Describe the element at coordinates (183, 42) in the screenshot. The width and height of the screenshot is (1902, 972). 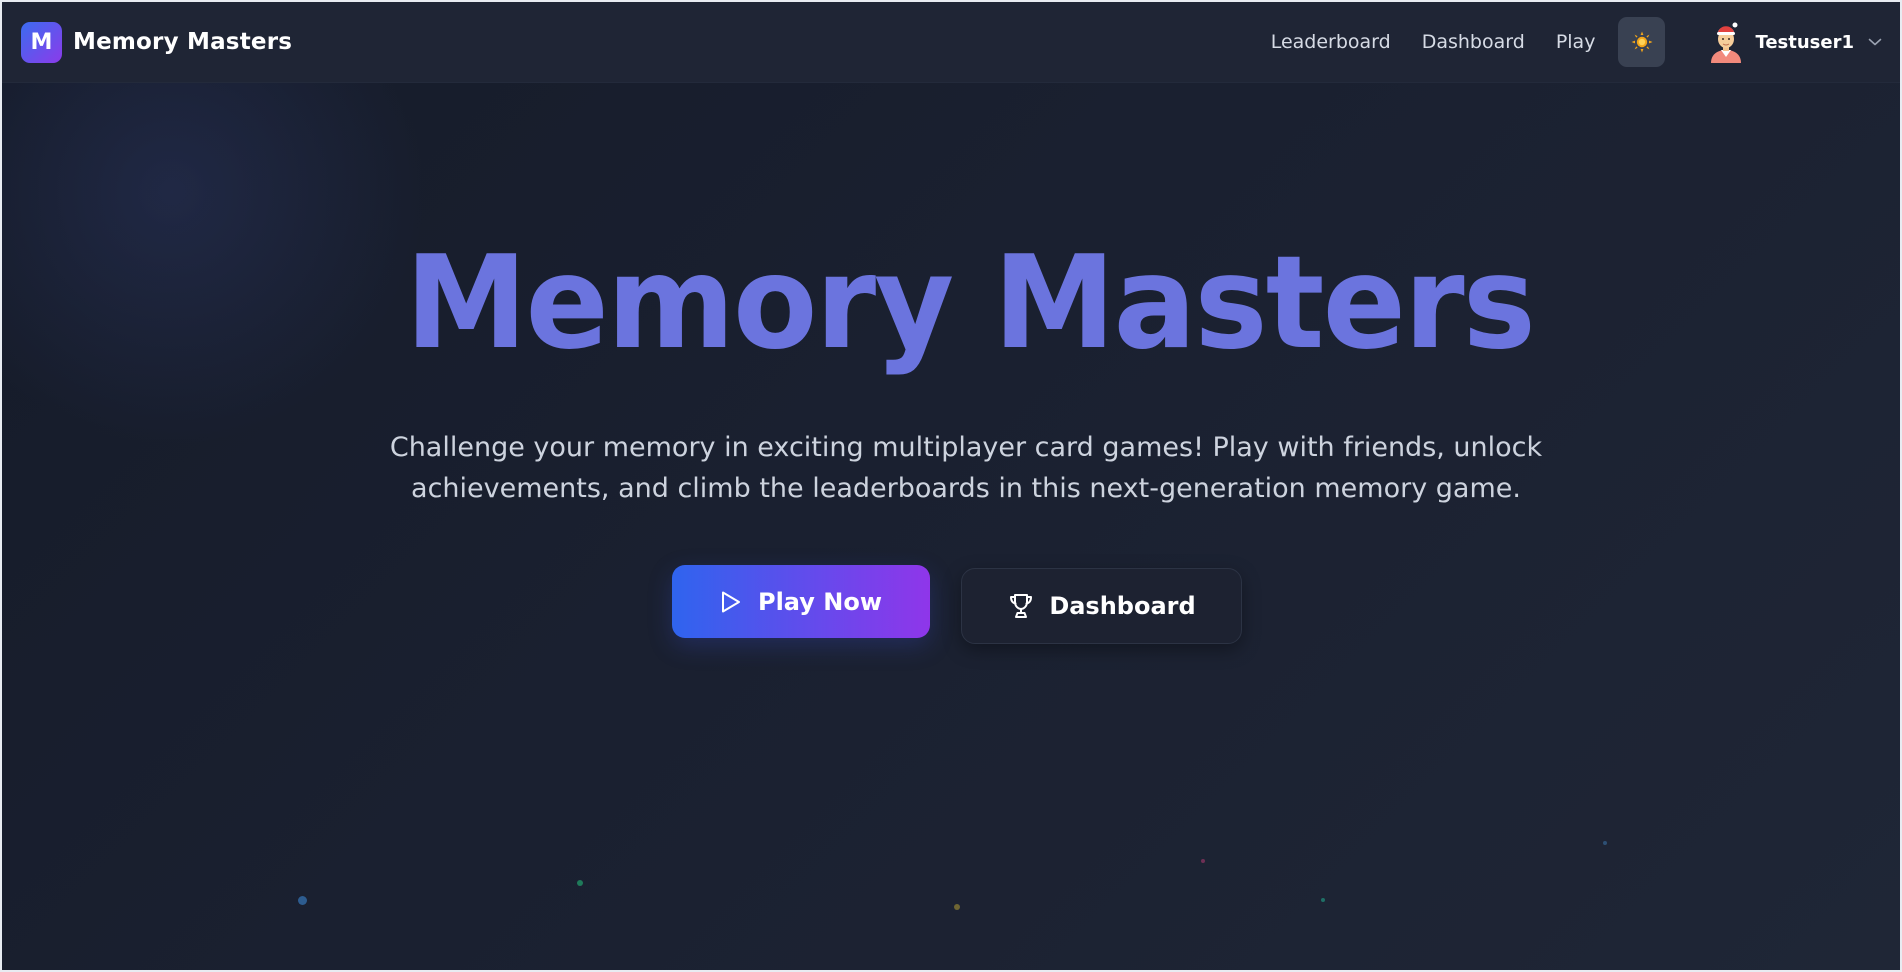
I see `brand-name: Memory Masters` at that location.